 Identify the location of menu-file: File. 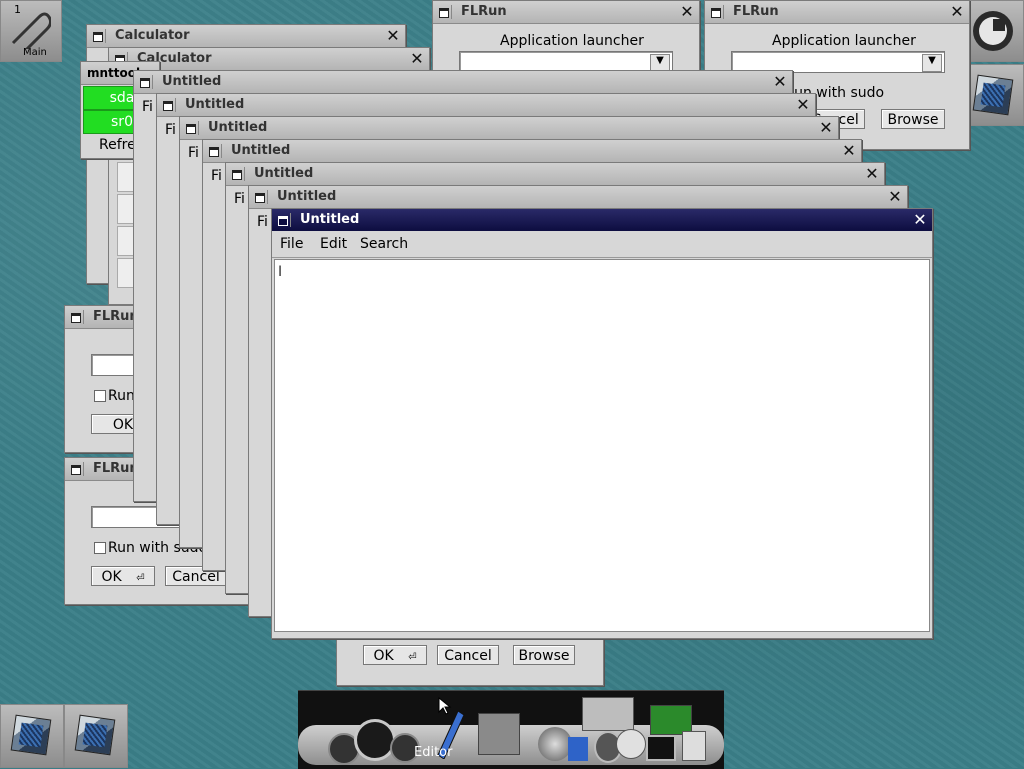
(291, 244).